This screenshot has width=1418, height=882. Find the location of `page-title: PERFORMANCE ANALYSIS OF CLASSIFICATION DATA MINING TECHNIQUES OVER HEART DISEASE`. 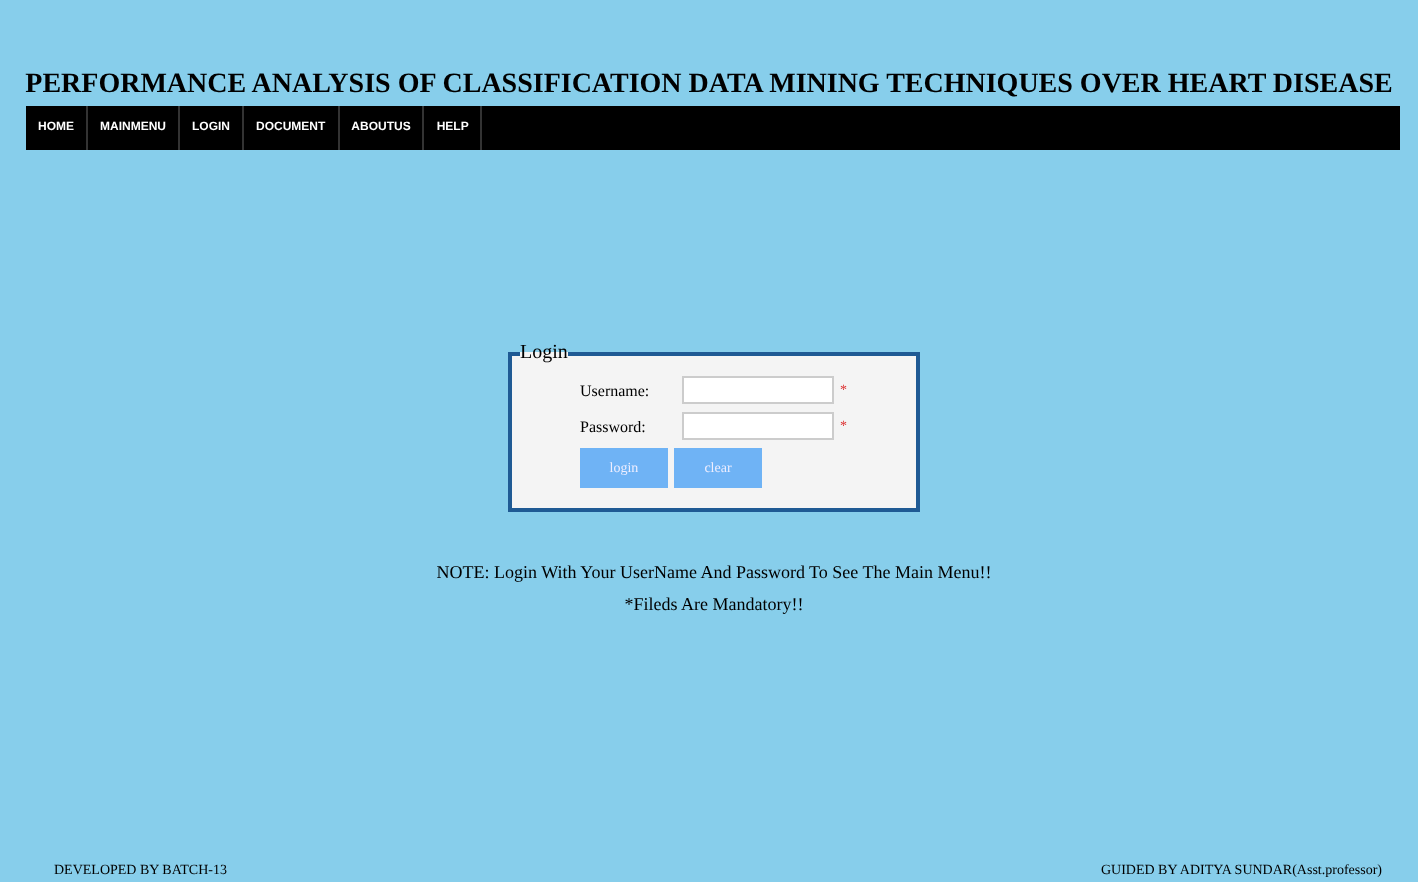

page-title: PERFORMANCE ANALYSIS OF CLASSIFICATION DATA MINING TECHNIQUES OVER HEART DISEASE is located at coordinates (709, 87).